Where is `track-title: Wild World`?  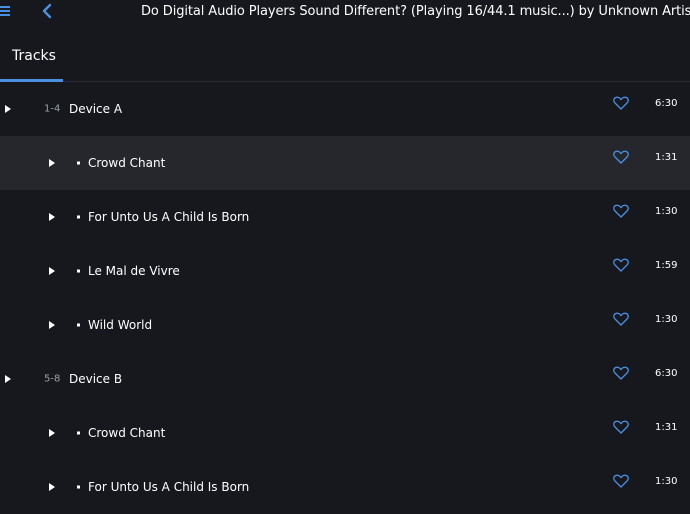
track-title: Wild World is located at coordinates (120, 325).